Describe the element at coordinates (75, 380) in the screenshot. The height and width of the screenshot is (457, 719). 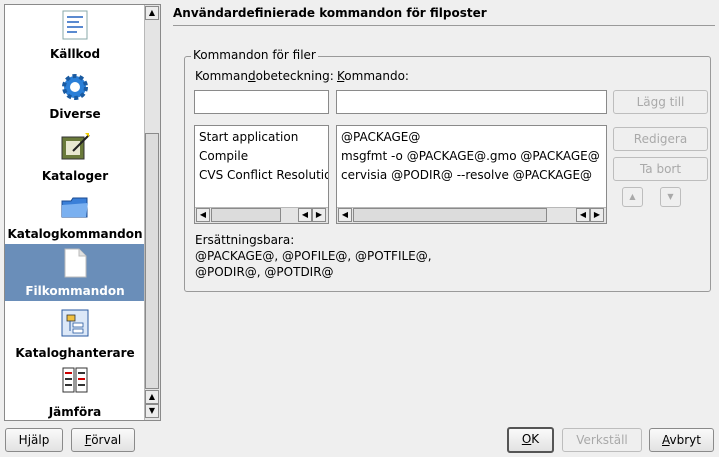
I see `compare-icon` at that location.